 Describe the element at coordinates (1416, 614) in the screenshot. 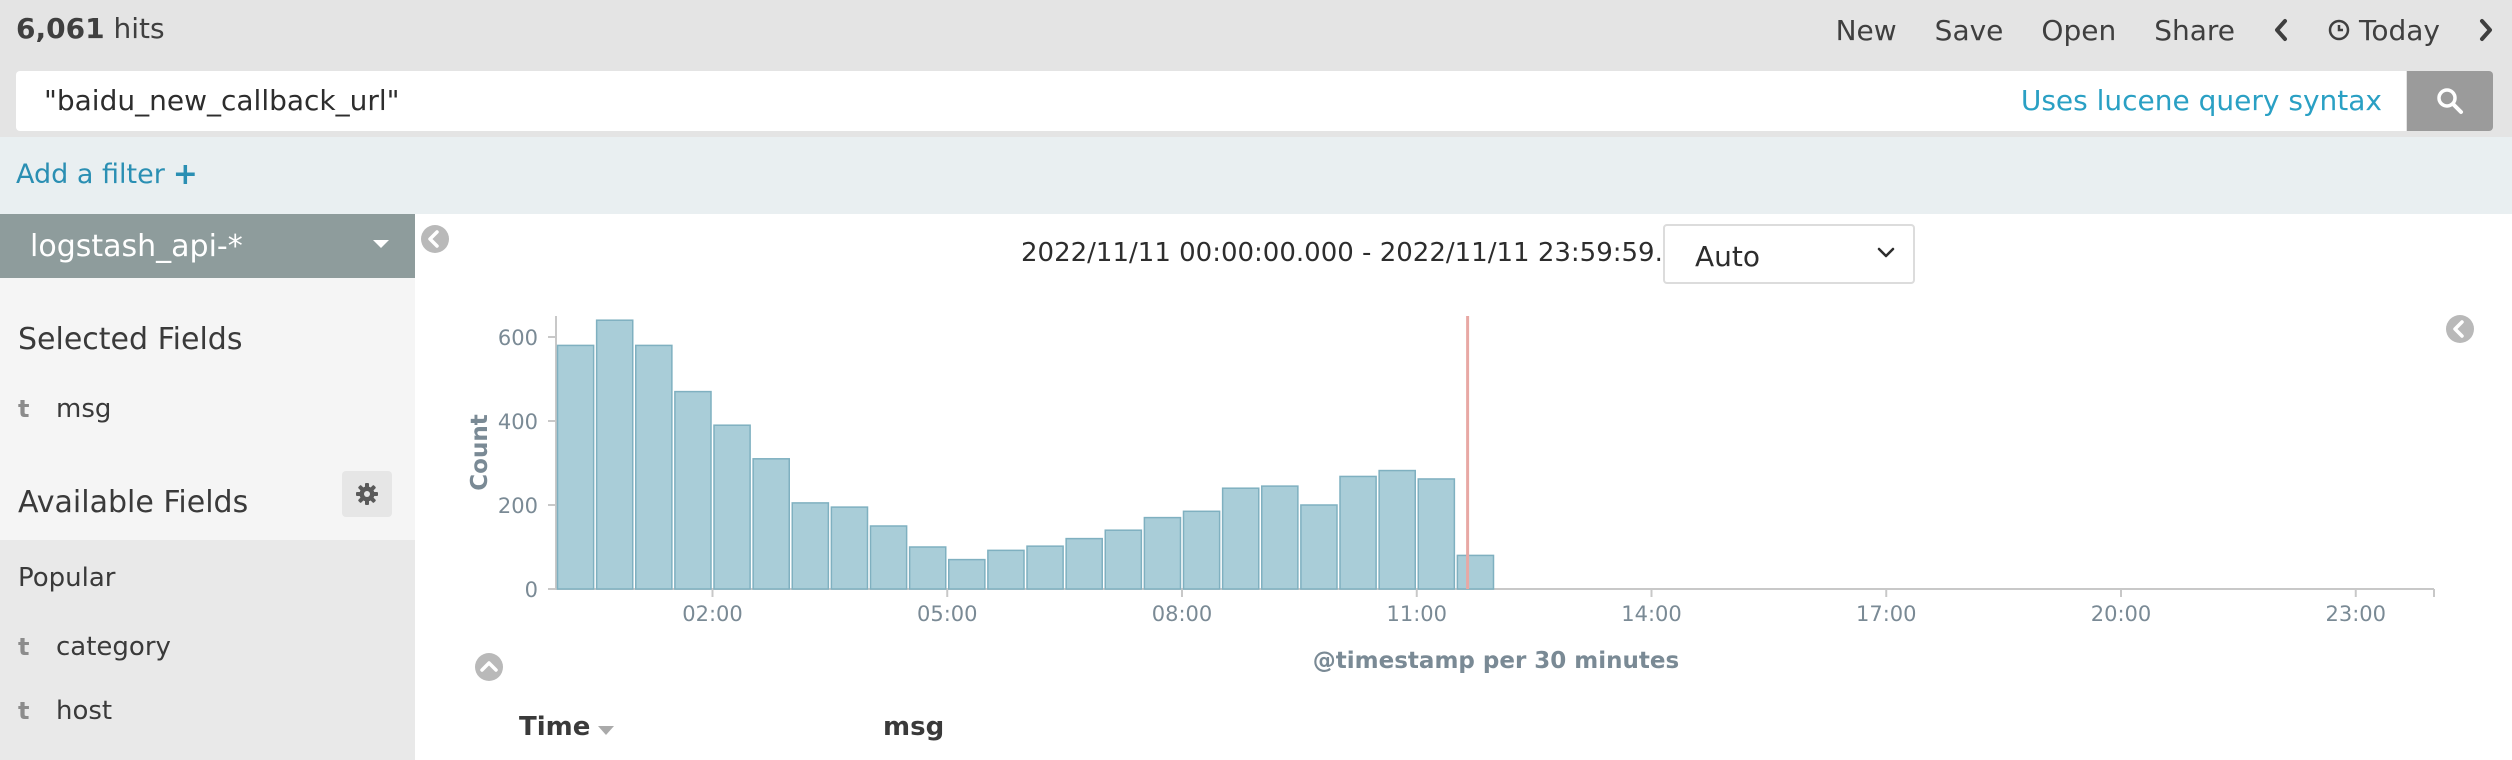

I see `x-tick-label: 11:00` at that location.